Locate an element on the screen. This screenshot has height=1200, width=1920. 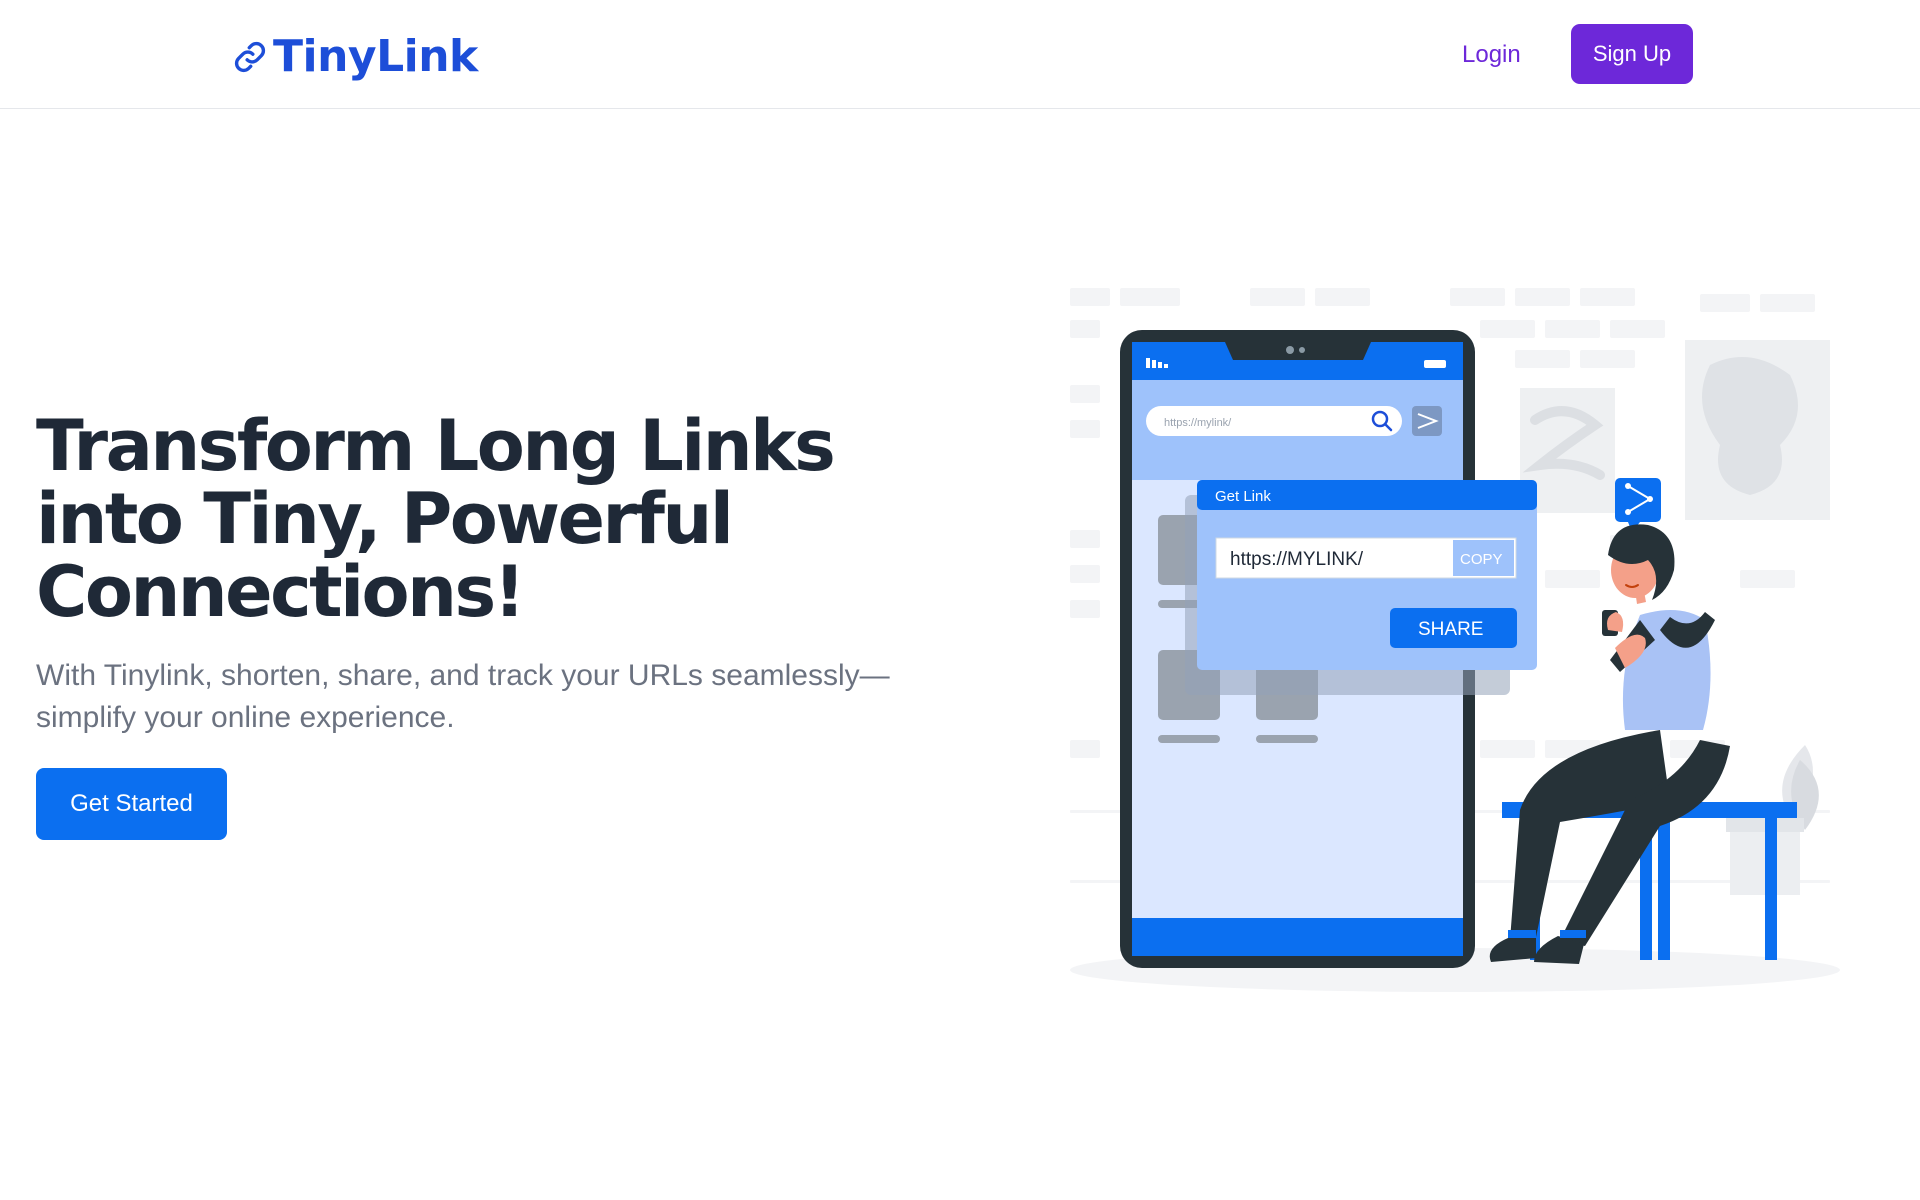
share-label: SHARE is located at coordinates (1450, 629).